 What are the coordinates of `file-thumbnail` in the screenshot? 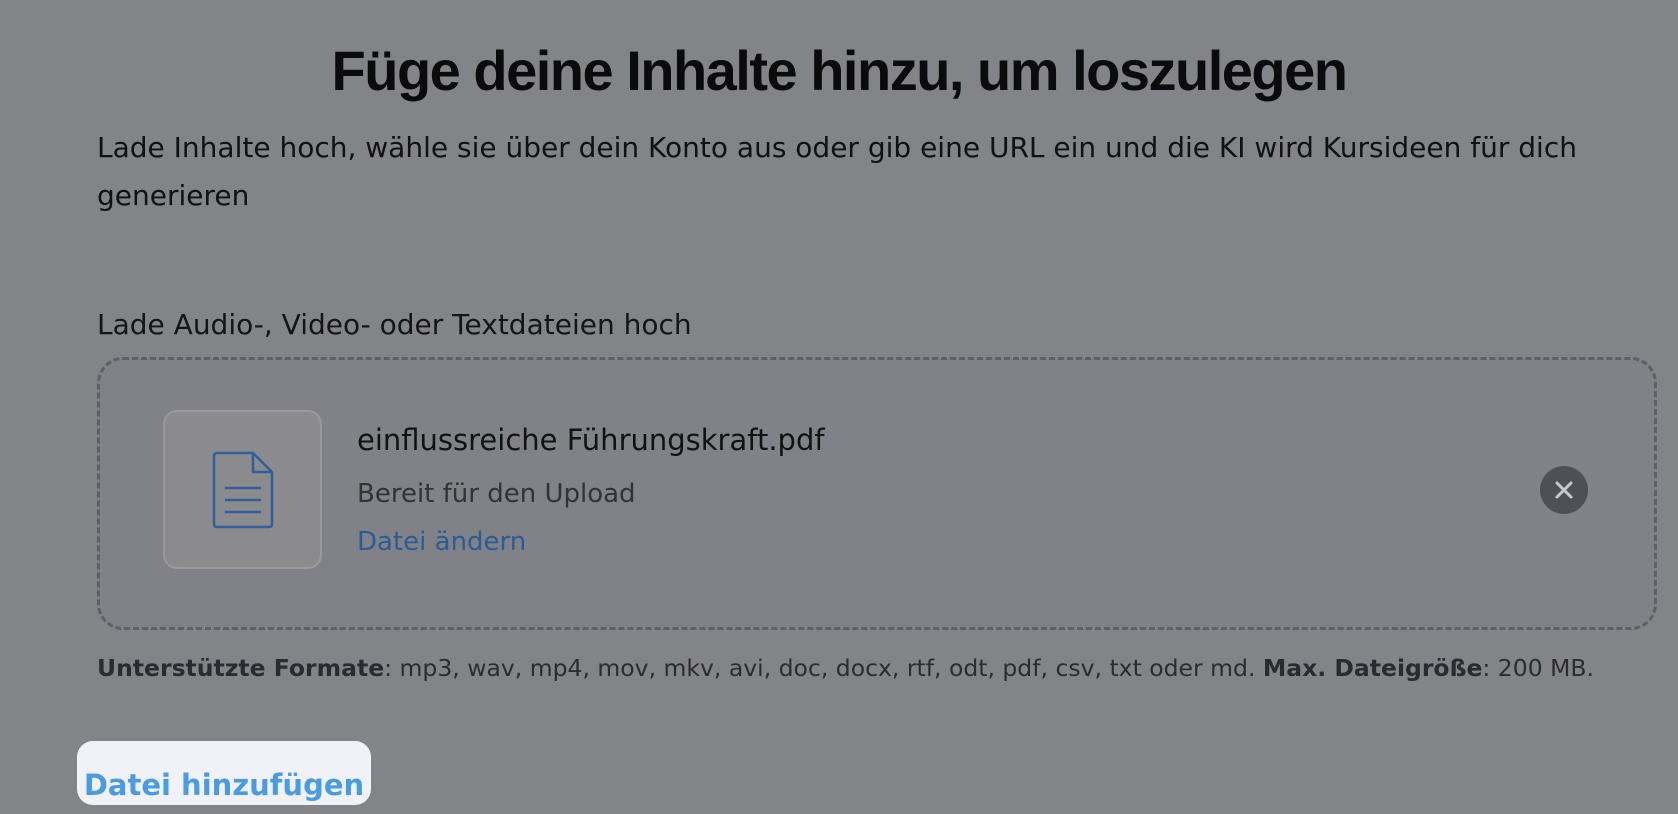 It's located at (242, 489).